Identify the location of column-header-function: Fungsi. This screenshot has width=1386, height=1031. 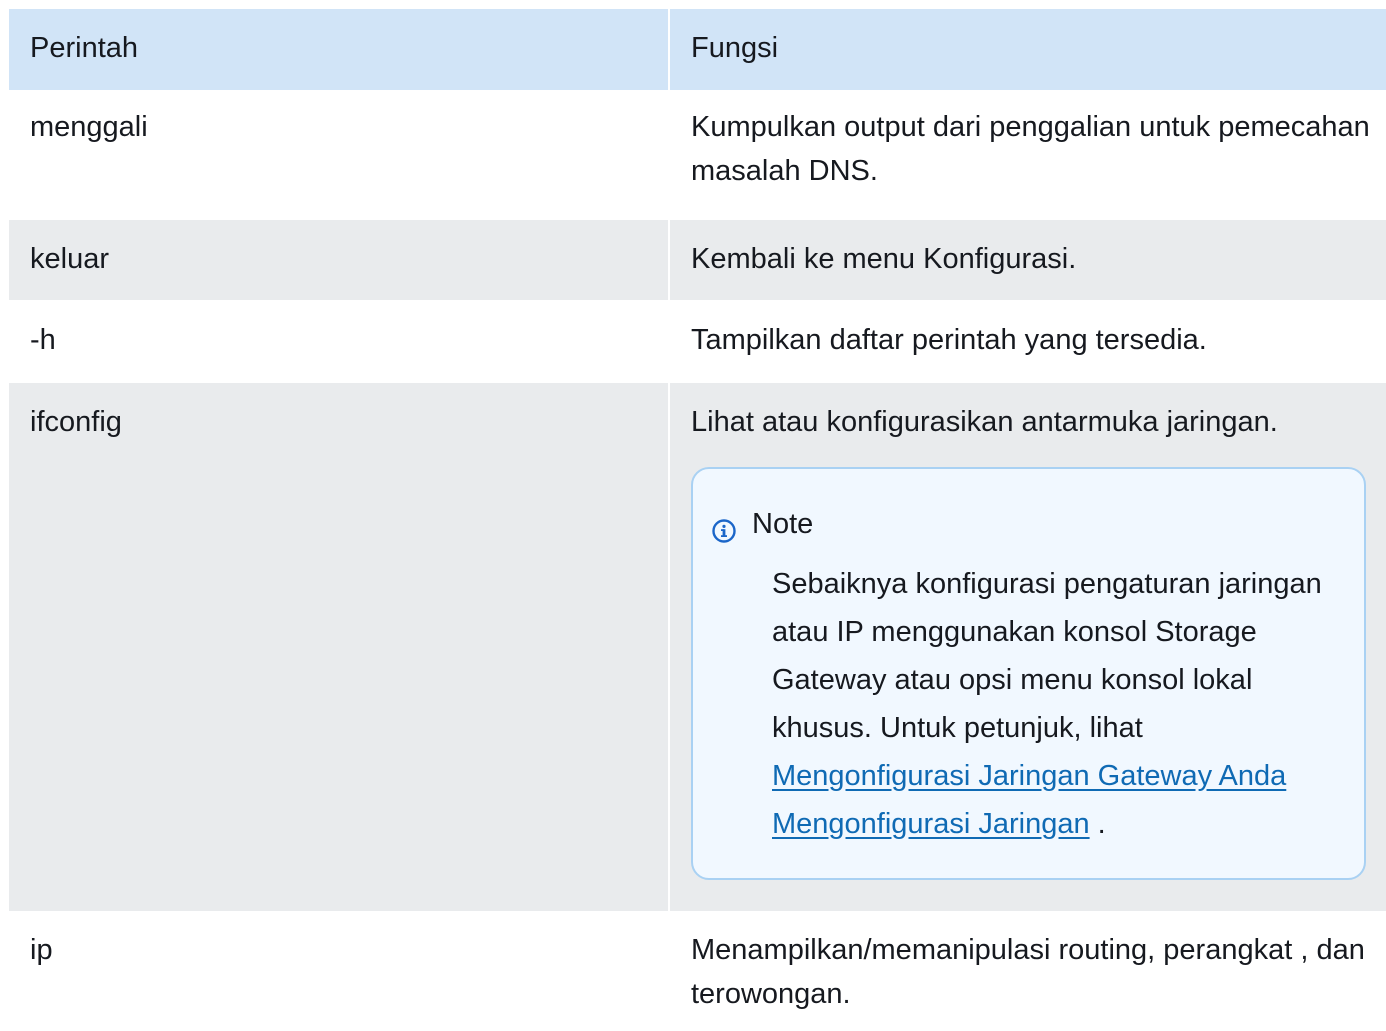
(735, 48).